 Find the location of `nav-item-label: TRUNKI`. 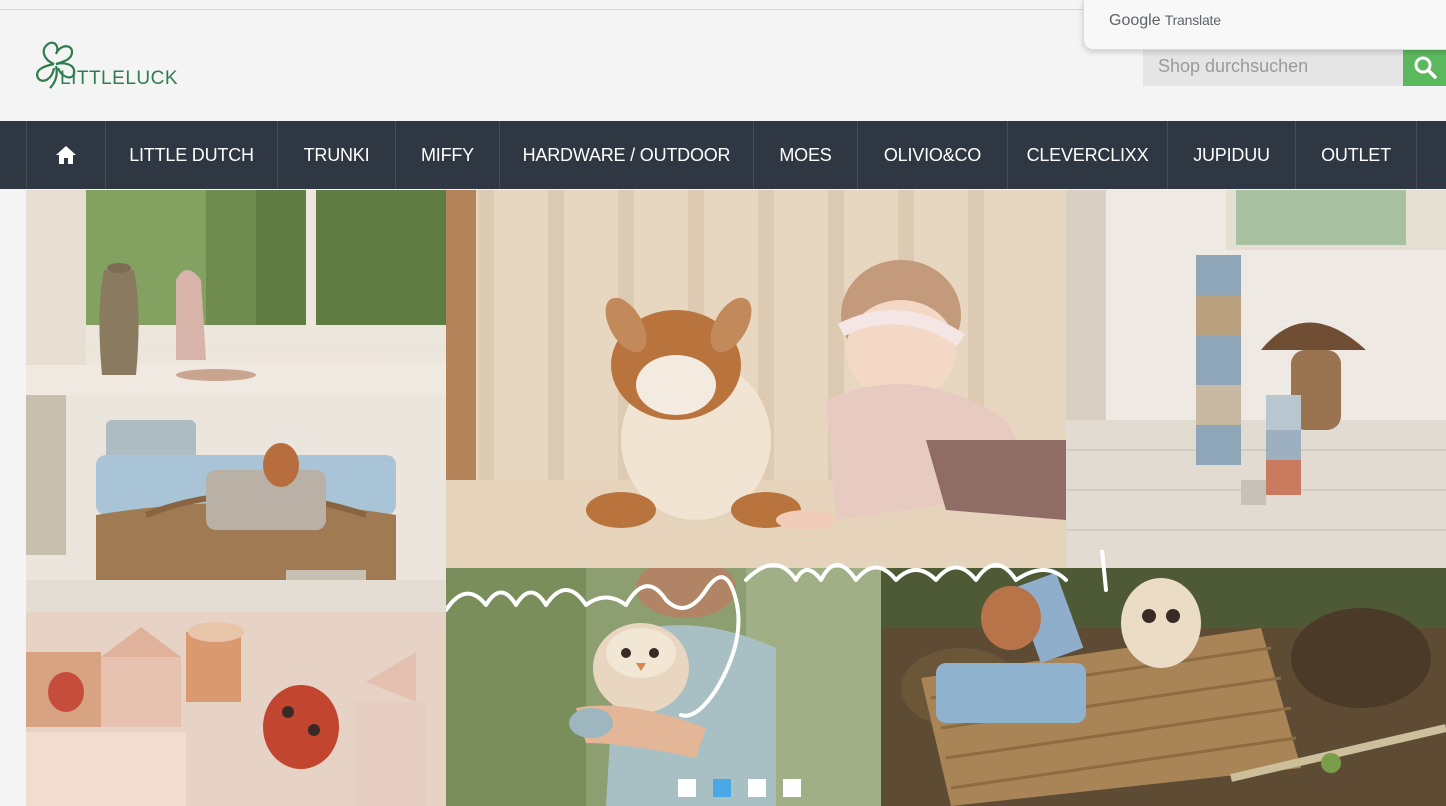

nav-item-label: TRUNKI is located at coordinates (336, 154).